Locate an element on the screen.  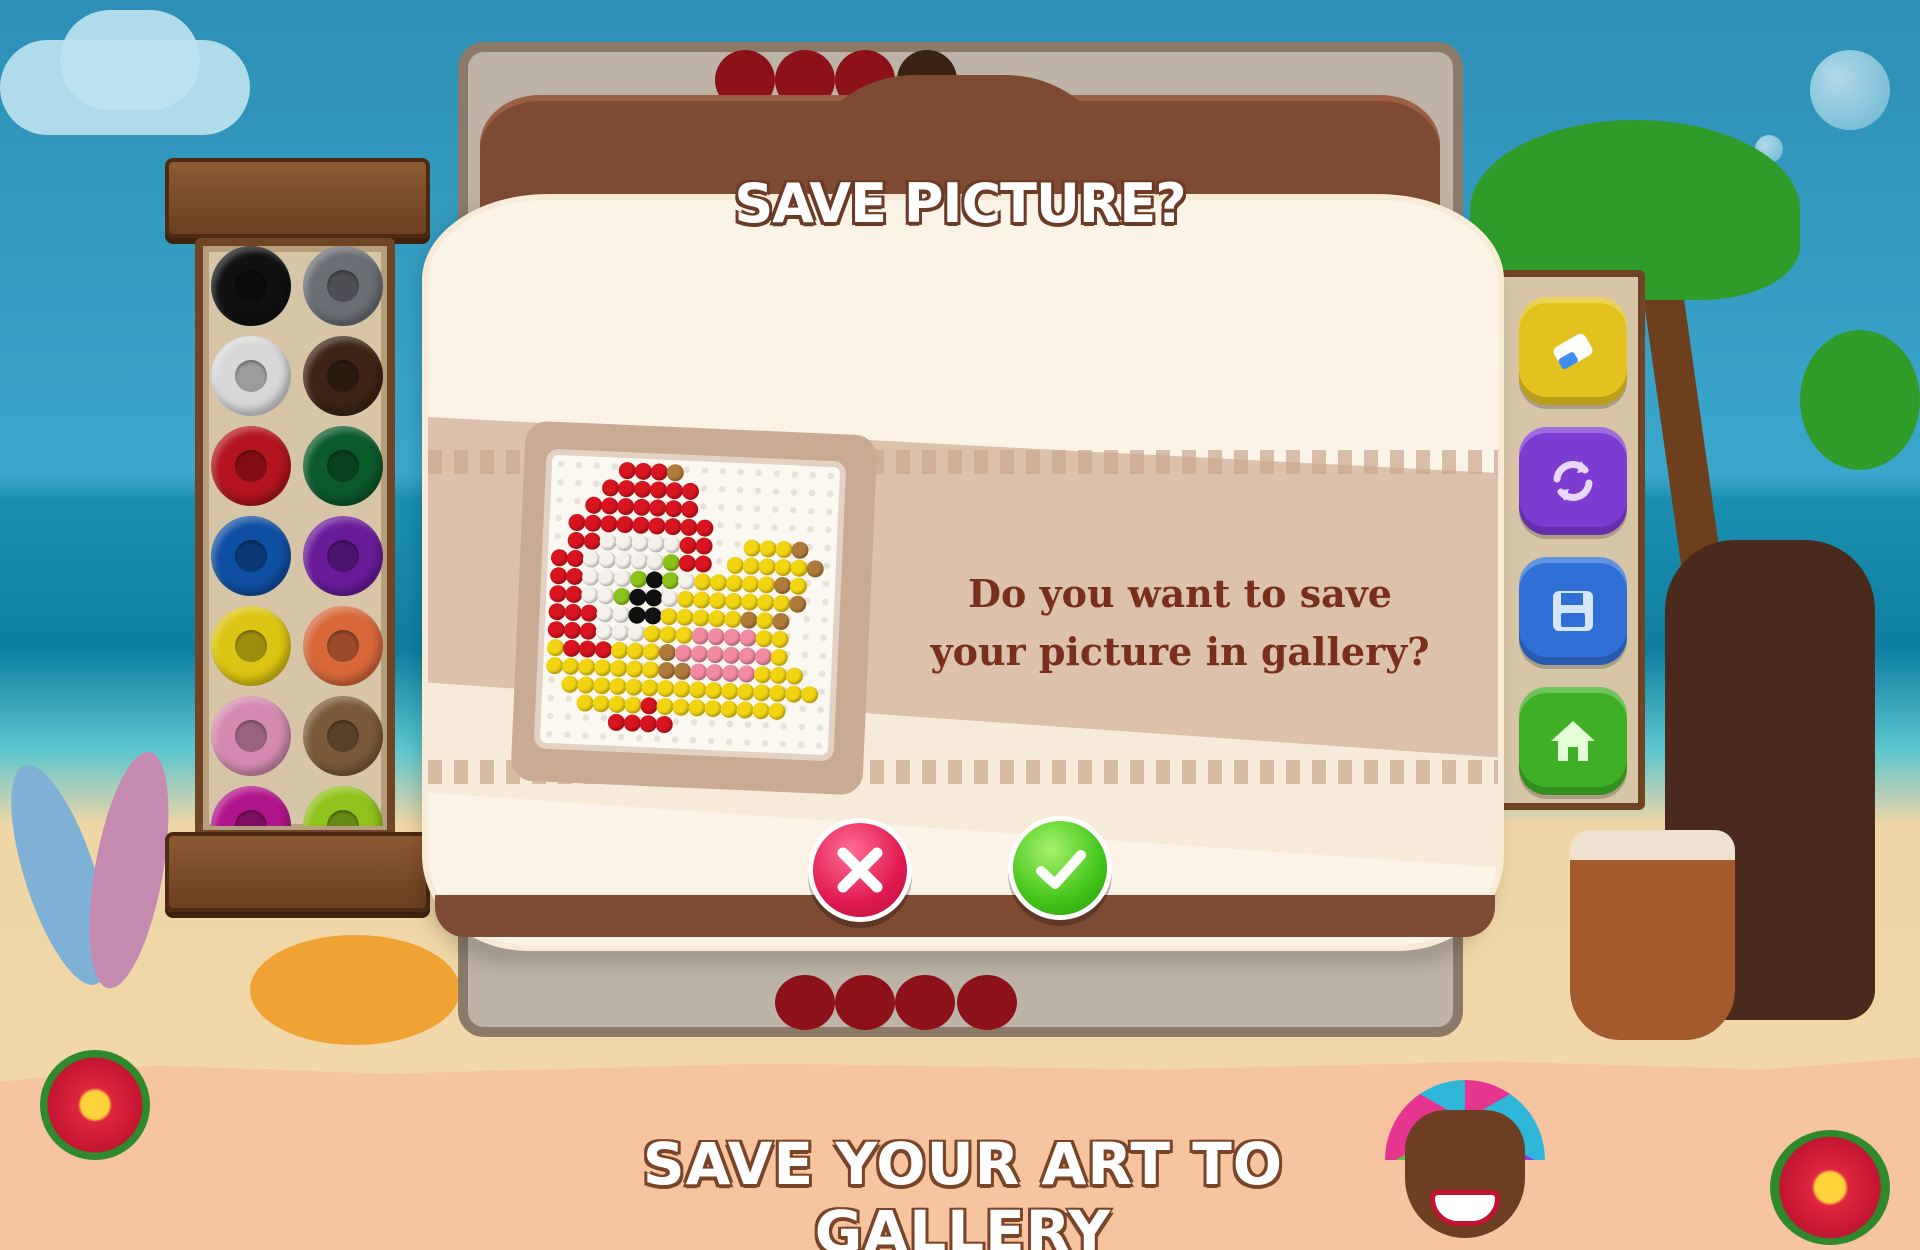
close-icon is located at coordinates (860, 870).